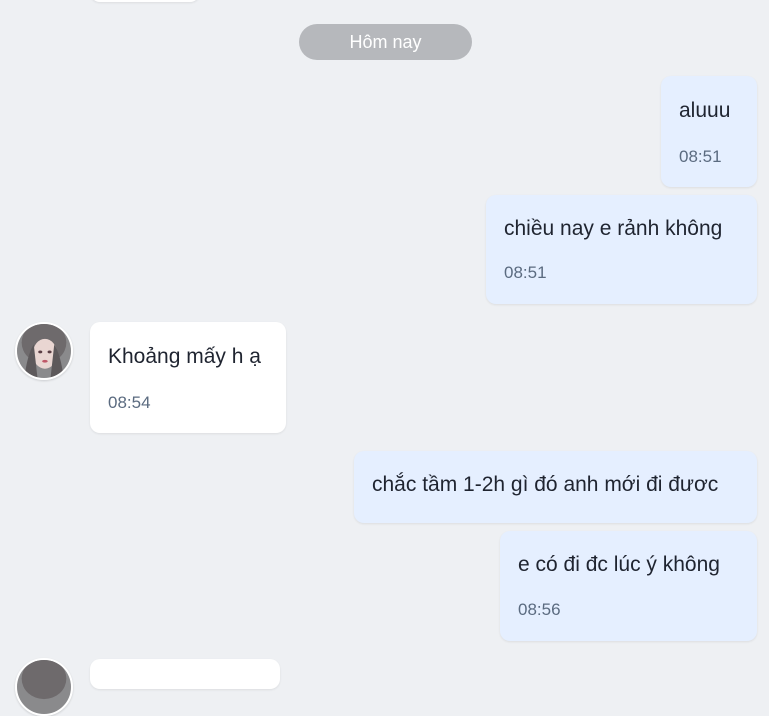 Image resolution: width=769 pixels, height=716 pixels. I want to click on message-bubble-outgoing: aluuu 08:51, so click(709, 131).